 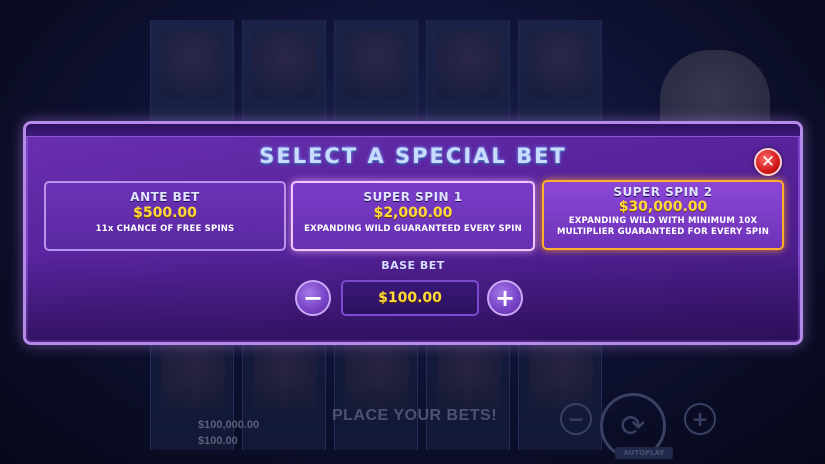 I want to click on option-description-line-2: MULTIPLIER GUARANTEED FOR EVERY SPIN, so click(x=663, y=232).